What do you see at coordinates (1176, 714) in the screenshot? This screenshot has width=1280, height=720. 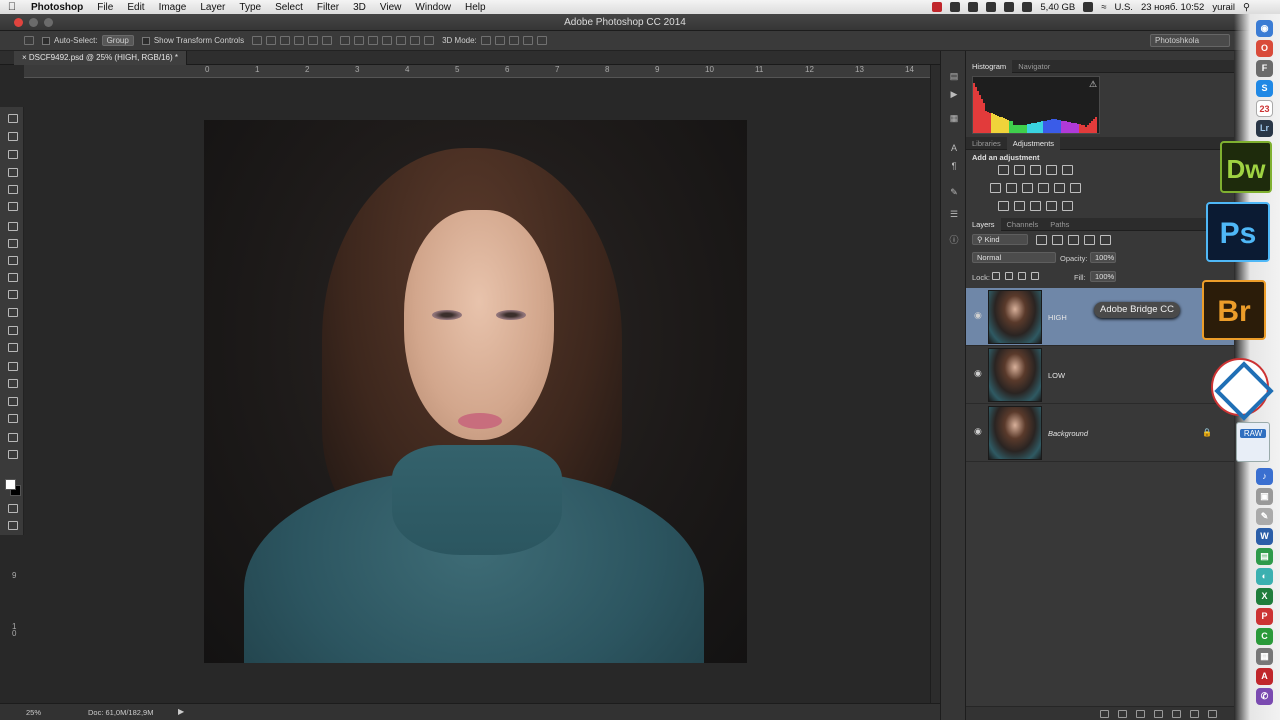 I see `new-group-icon` at bounding box center [1176, 714].